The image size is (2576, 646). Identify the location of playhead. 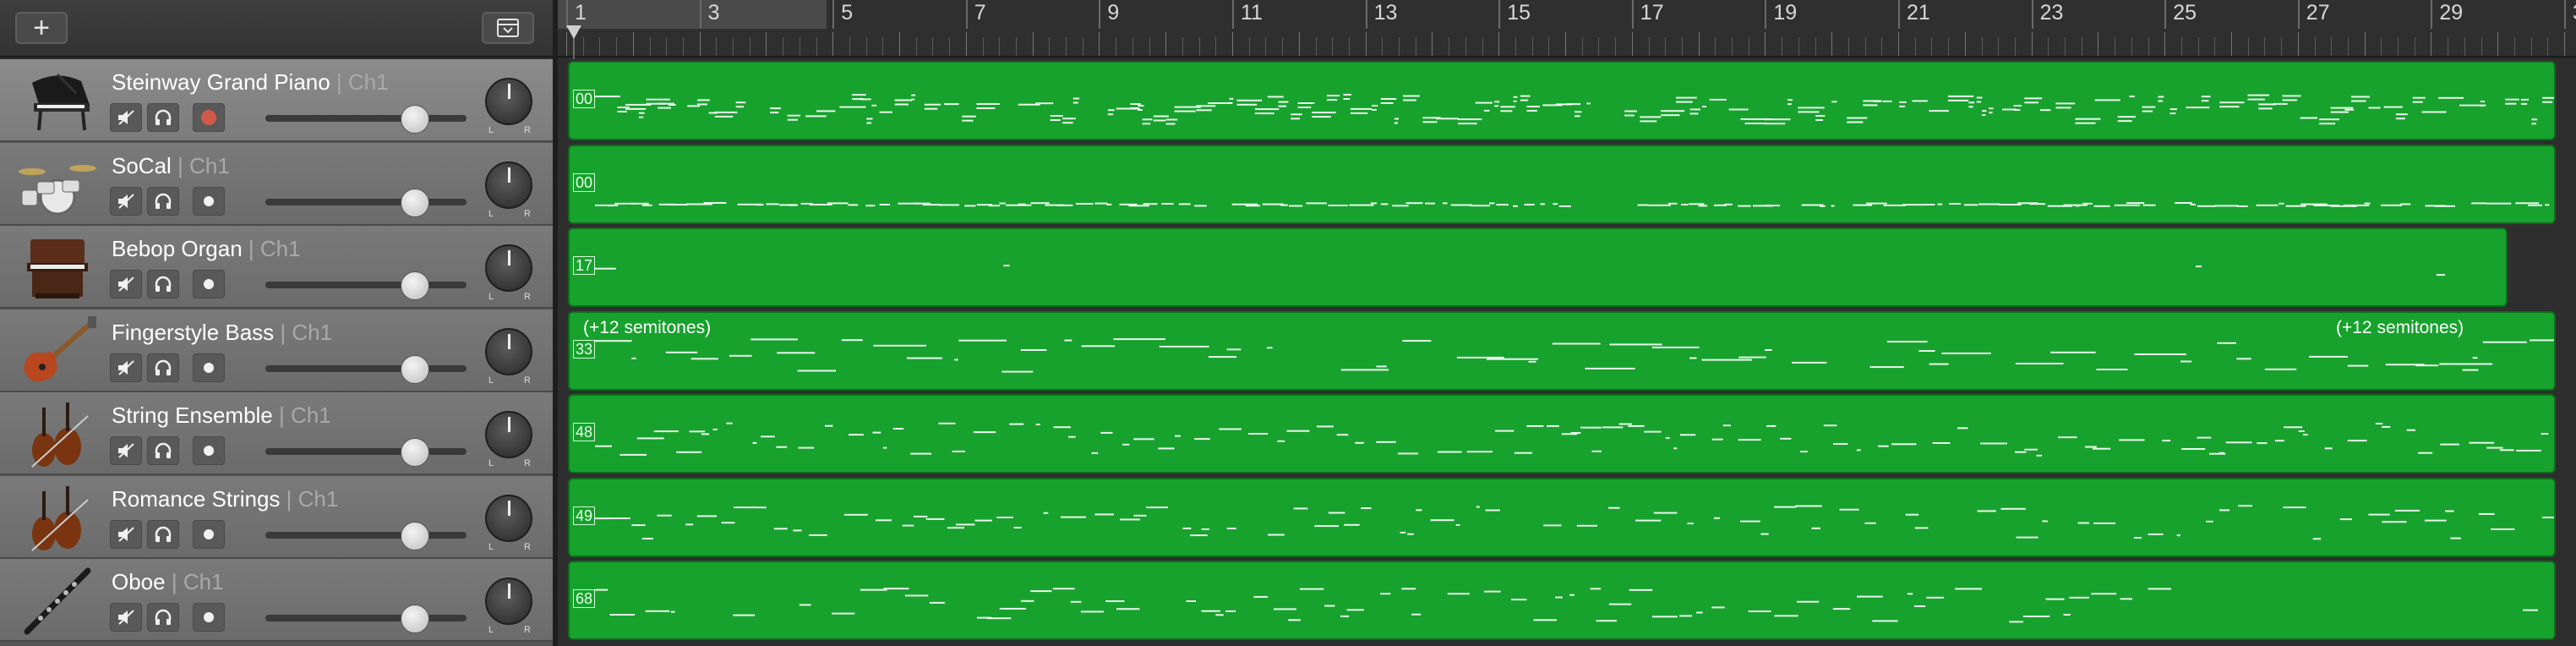
(573, 32).